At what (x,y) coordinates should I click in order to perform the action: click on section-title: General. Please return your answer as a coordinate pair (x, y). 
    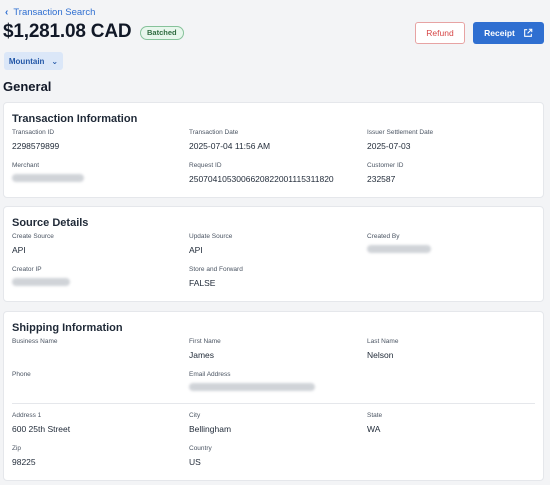
    Looking at the image, I should click on (27, 86).